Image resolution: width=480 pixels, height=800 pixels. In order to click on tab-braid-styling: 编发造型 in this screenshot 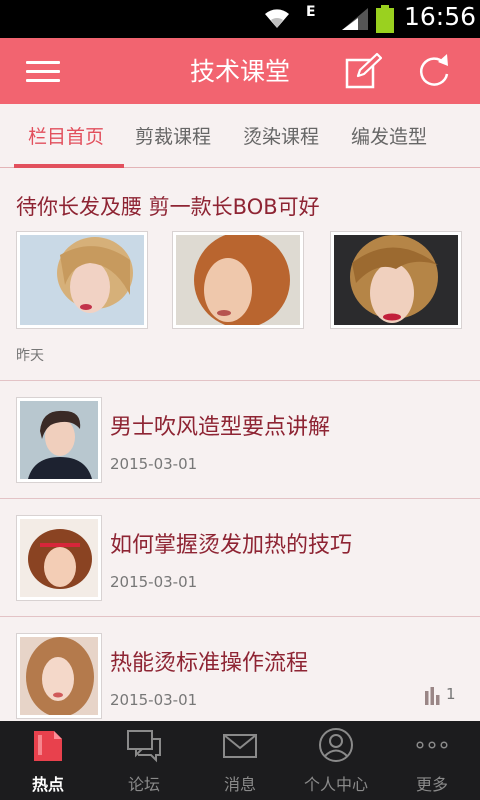, I will do `click(389, 135)`.